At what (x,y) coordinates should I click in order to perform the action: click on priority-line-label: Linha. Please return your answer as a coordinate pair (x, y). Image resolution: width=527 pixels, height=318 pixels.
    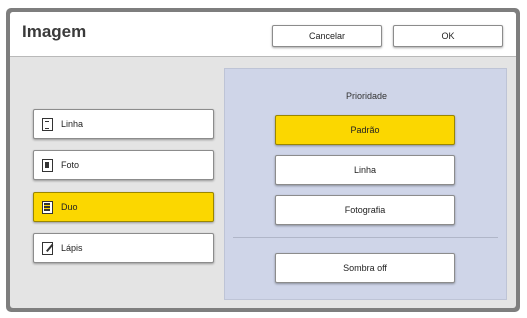
    Looking at the image, I should click on (365, 170).